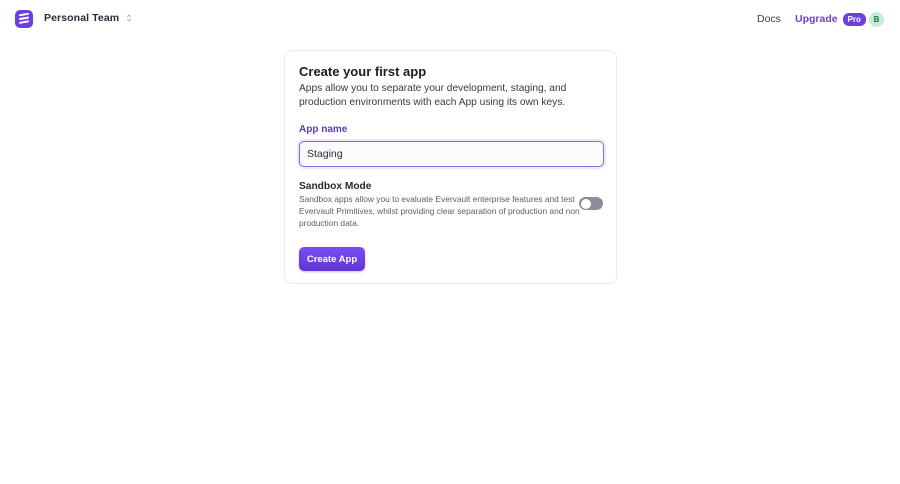 The image size is (900, 484). Describe the element at coordinates (769, 19) in the screenshot. I see `docs-link: Docs` at that location.